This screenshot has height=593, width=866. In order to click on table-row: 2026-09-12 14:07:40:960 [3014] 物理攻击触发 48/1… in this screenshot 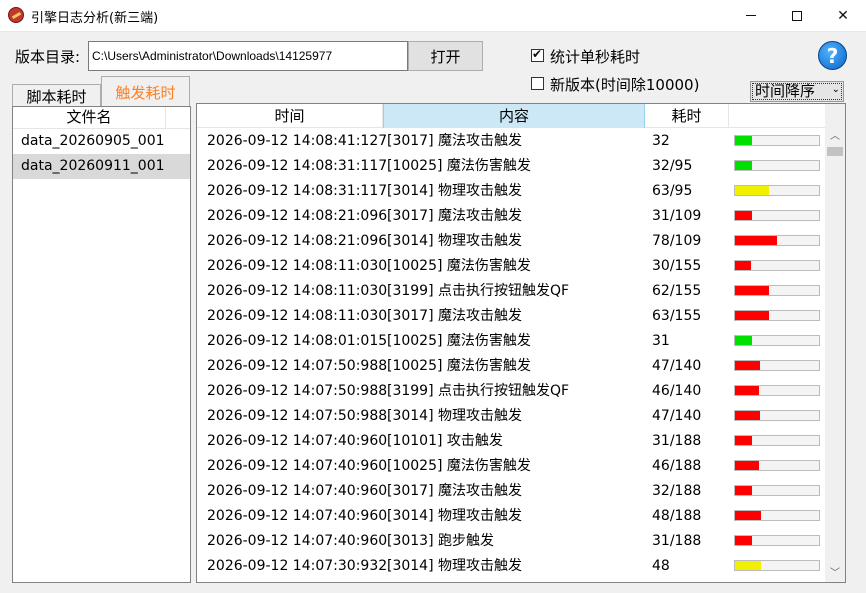, I will do `click(511, 516)`.